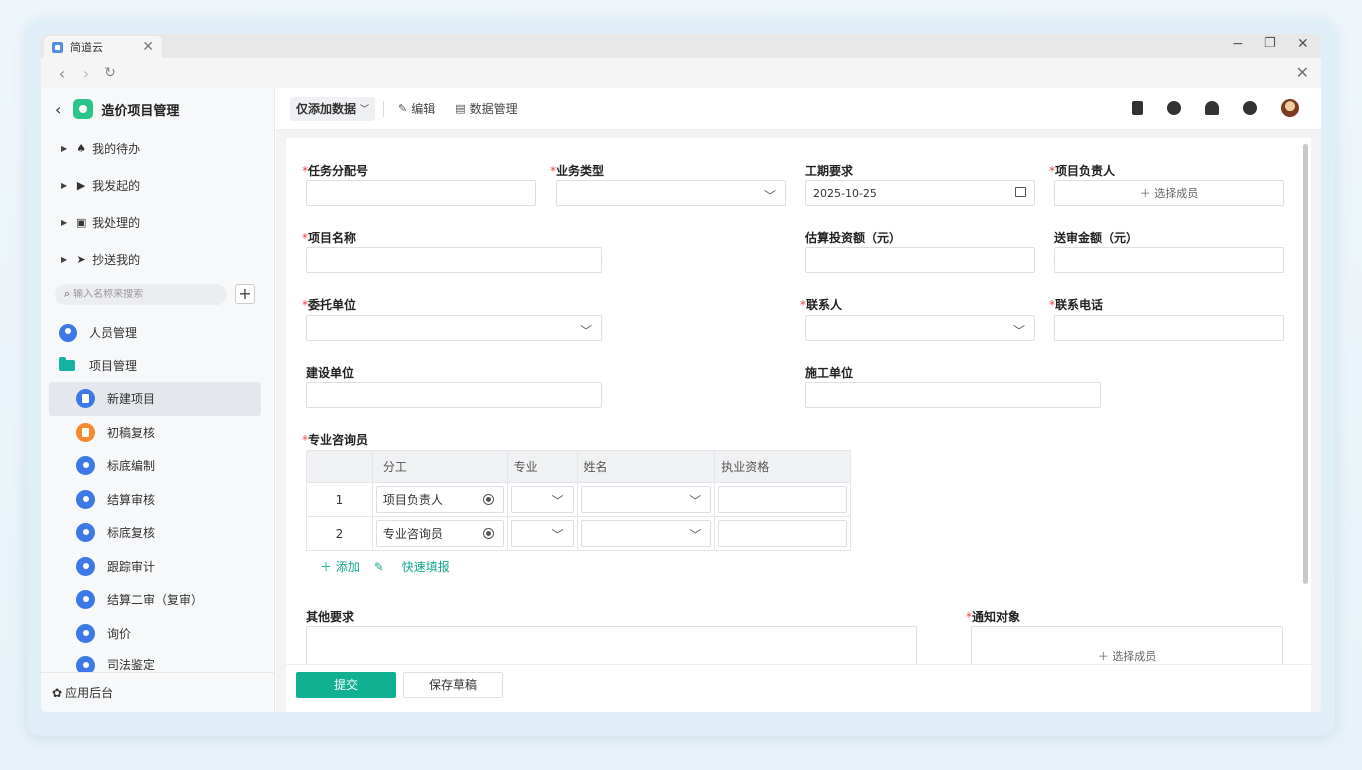  I want to click on est-invest-label: 估算投资额（元）, so click(853, 238).